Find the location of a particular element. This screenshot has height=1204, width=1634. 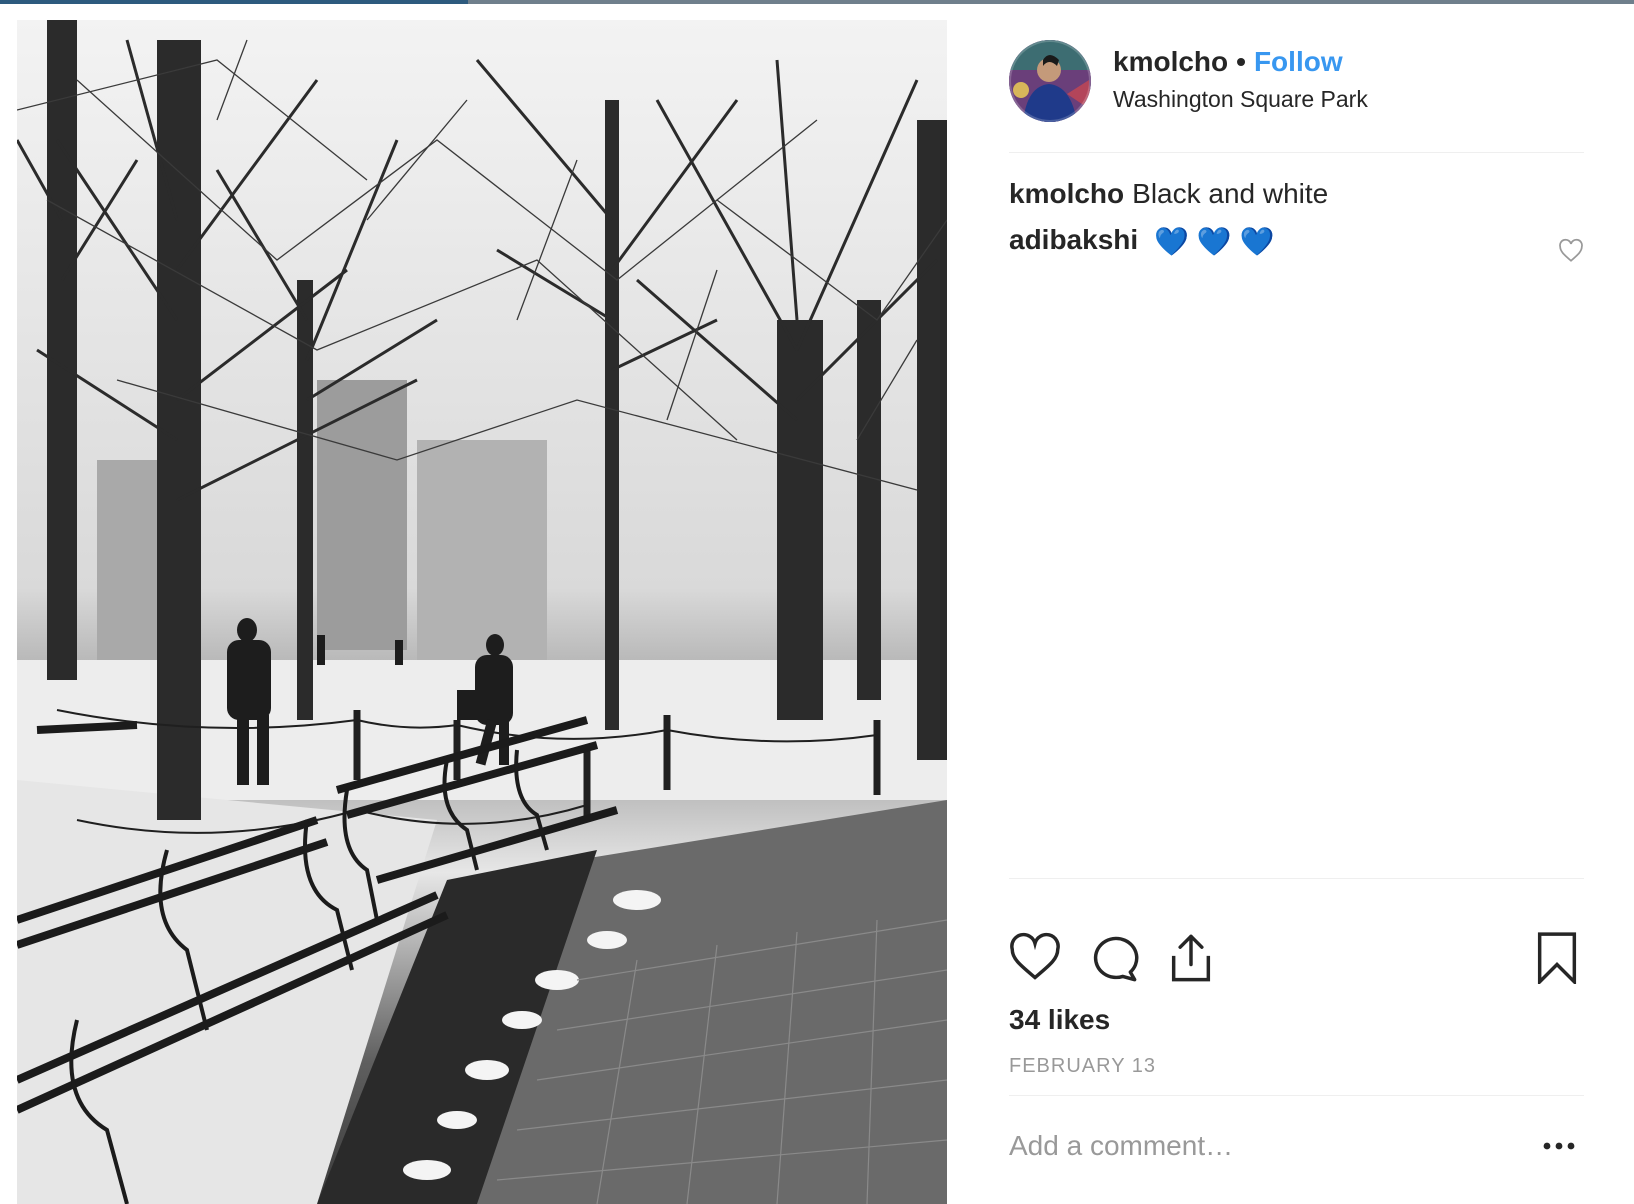

post-date: FEBRUARY 13 is located at coordinates (1082, 1066).